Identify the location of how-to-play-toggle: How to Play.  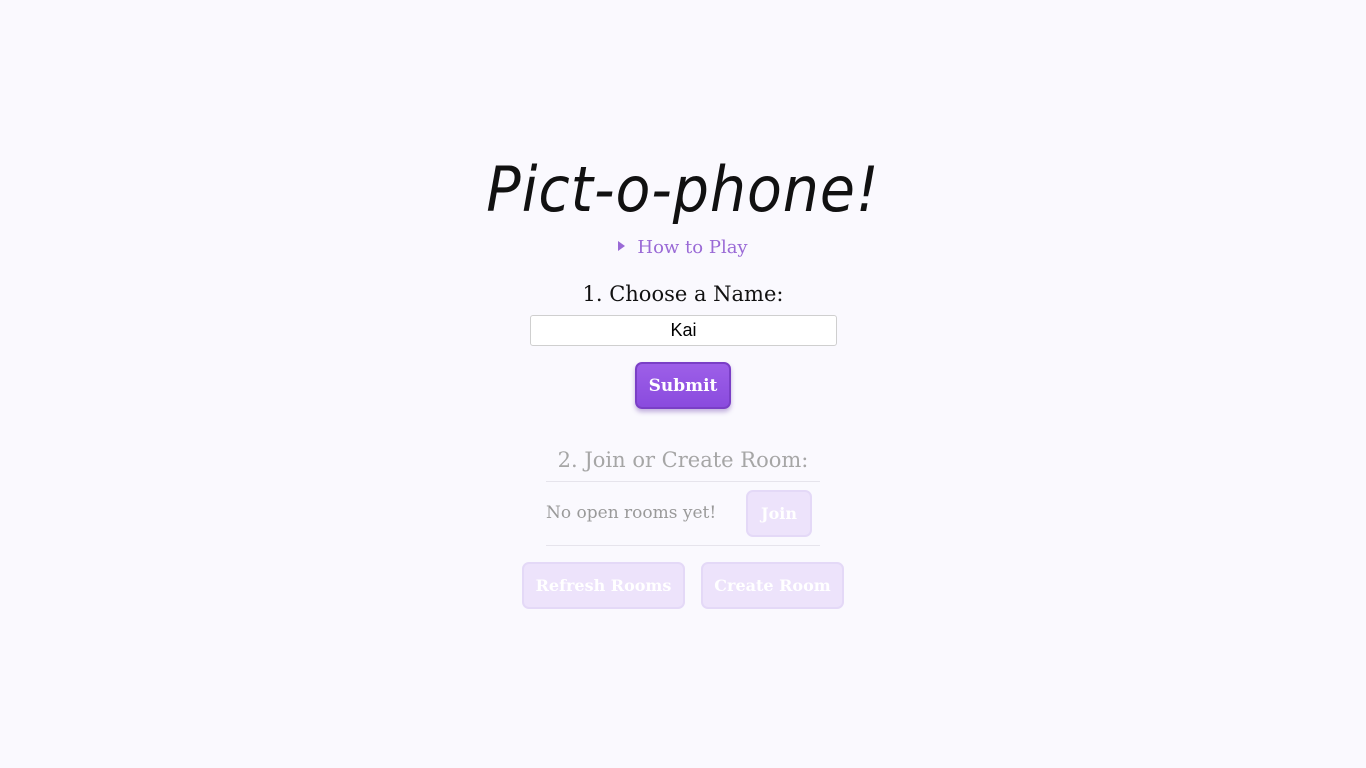
(683, 248).